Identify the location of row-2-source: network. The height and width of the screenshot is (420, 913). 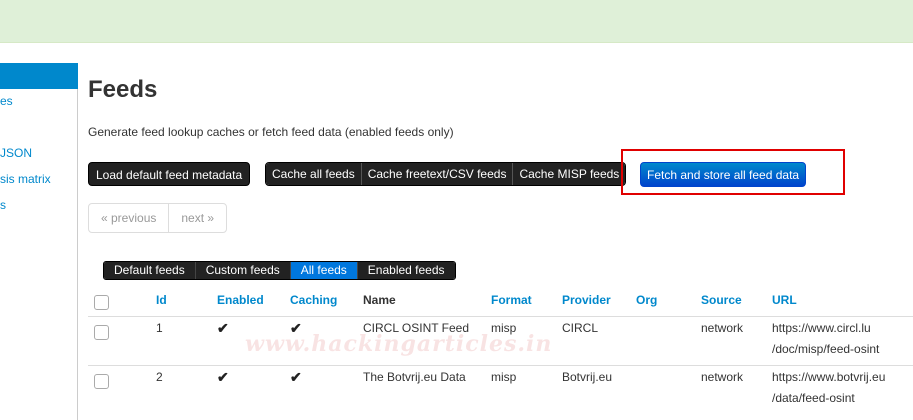
(722, 377).